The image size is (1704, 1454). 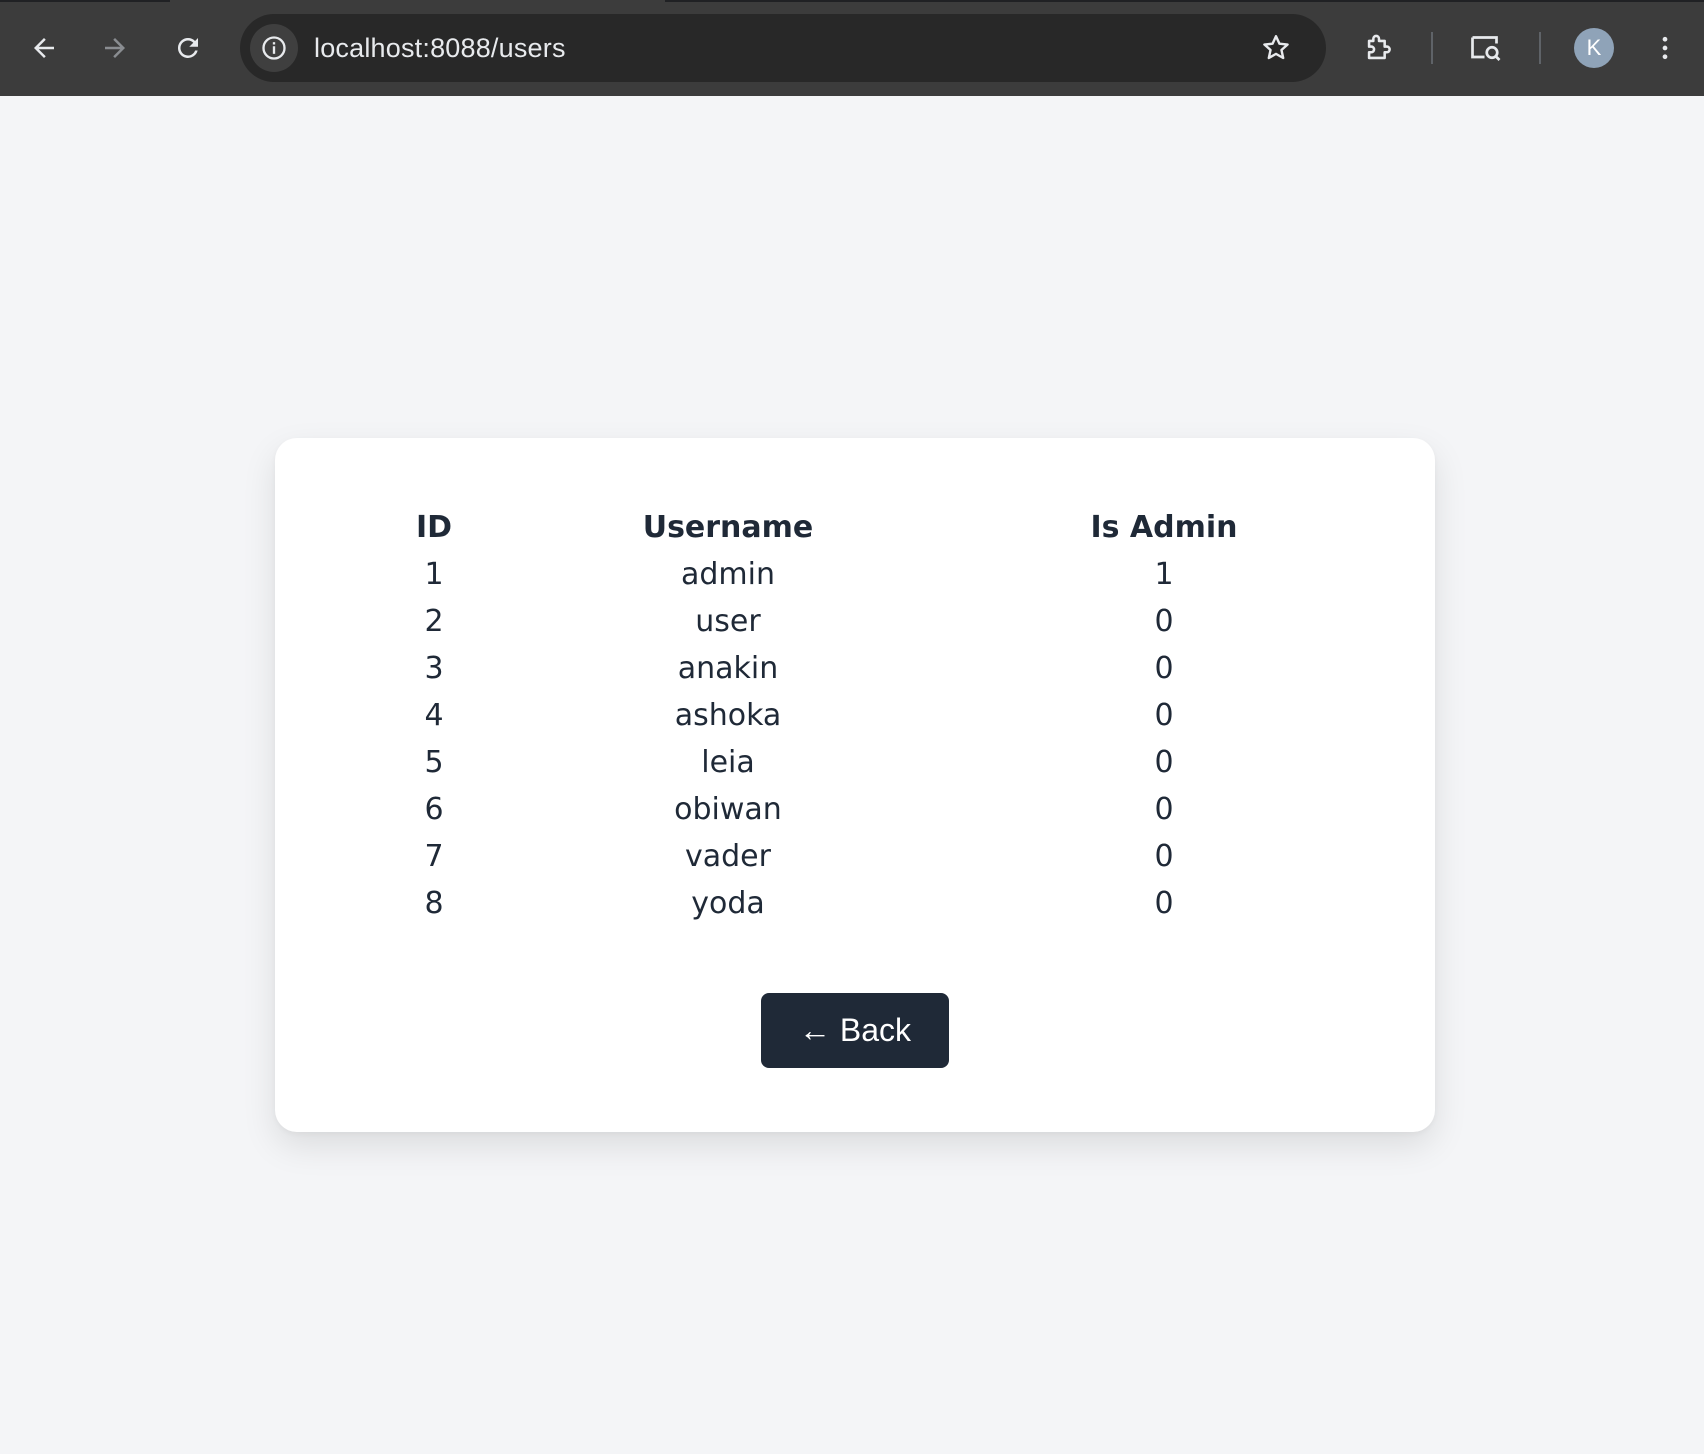 What do you see at coordinates (728, 903) in the screenshot?
I see `cell-username: yoda` at bounding box center [728, 903].